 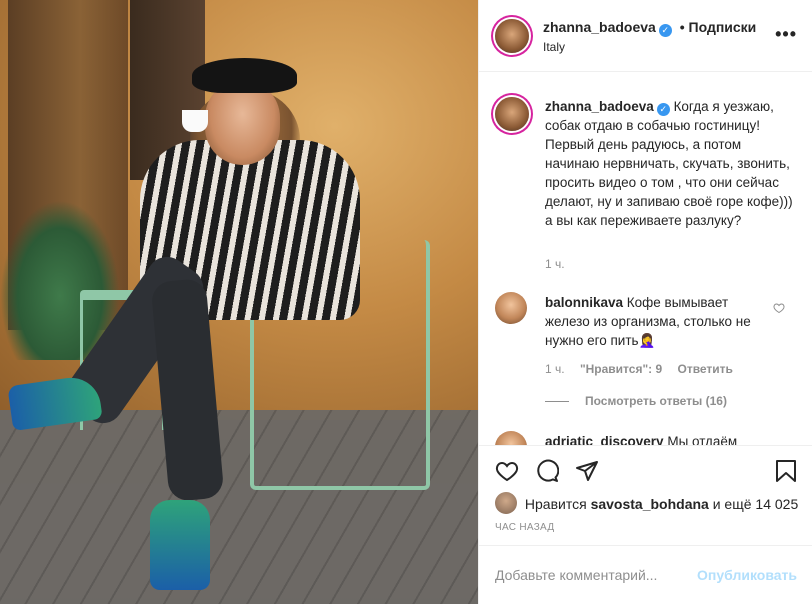 What do you see at coordinates (555, 264) in the screenshot?
I see `caption-time: 1 ч.` at bounding box center [555, 264].